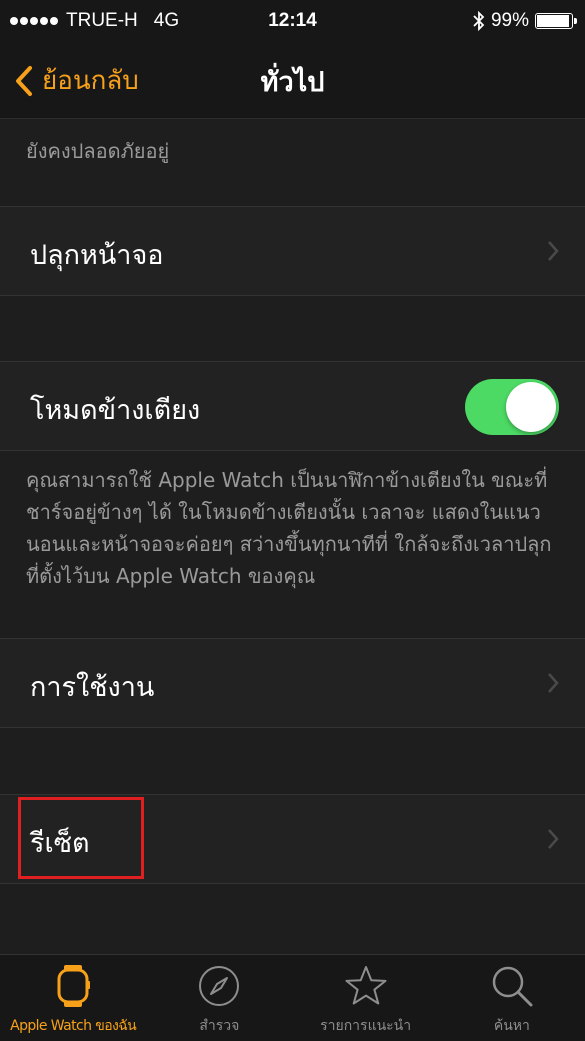 The height and width of the screenshot is (1041, 585). Describe the element at coordinates (292, 683) in the screenshot. I see `usage-row: การใช้งาน` at that location.